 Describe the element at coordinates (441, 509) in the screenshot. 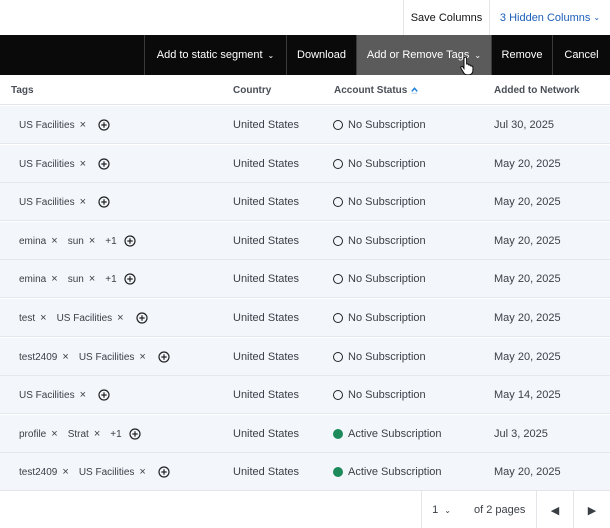

I see `page-select: 1 ⌄` at that location.